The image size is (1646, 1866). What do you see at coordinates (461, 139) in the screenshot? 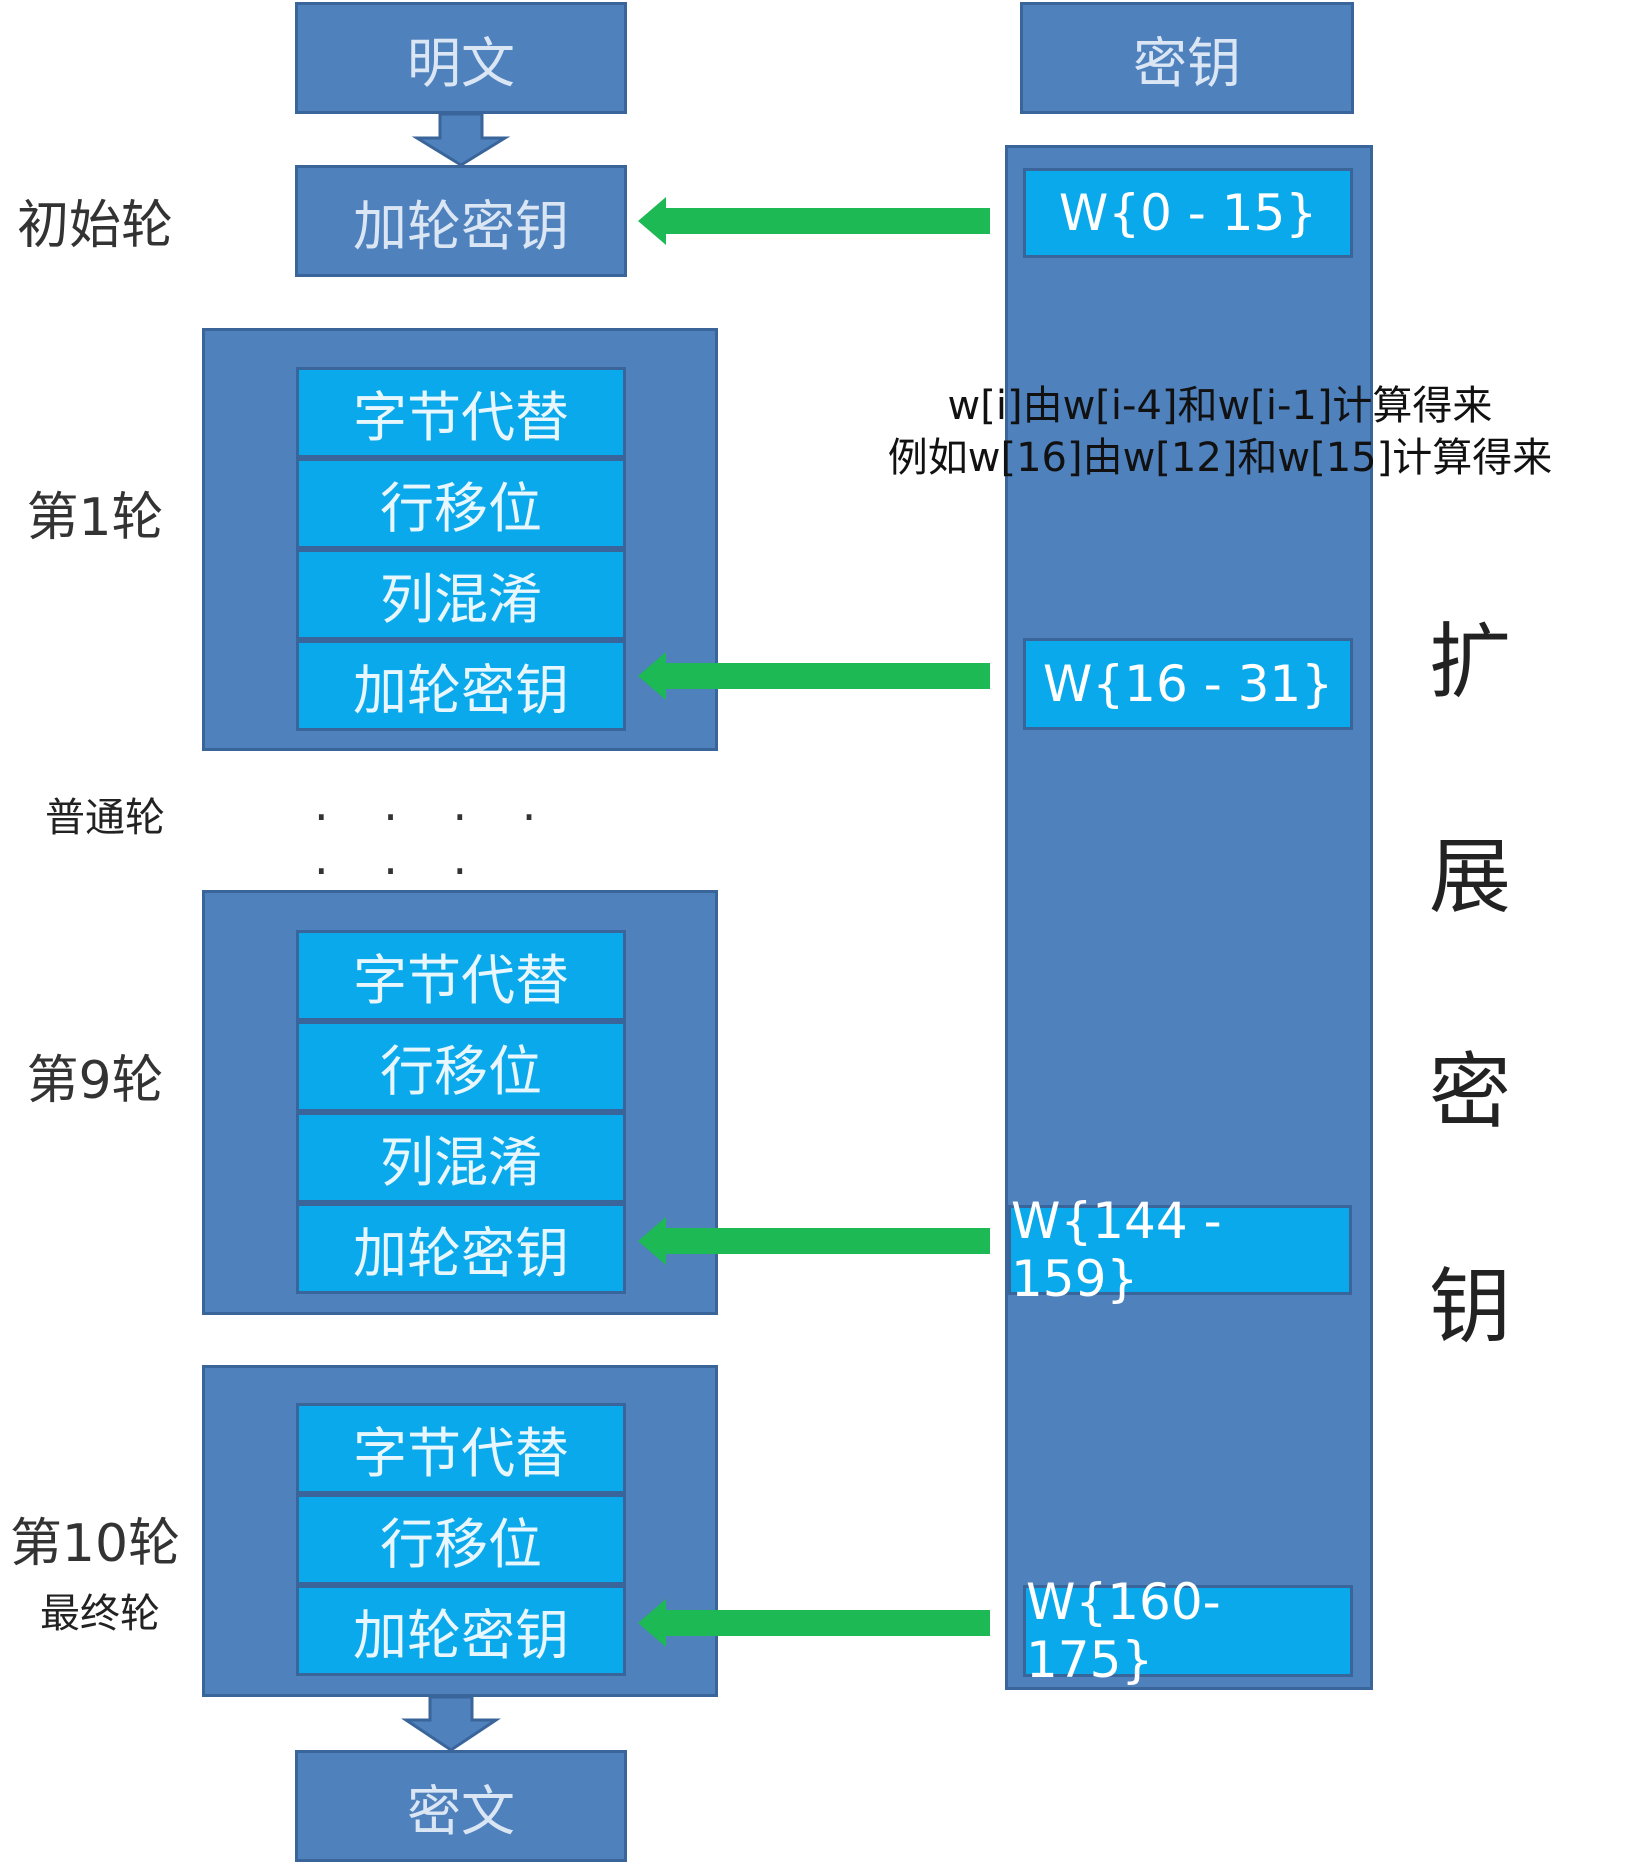
I see `plaintext-down-arrow` at bounding box center [461, 139].